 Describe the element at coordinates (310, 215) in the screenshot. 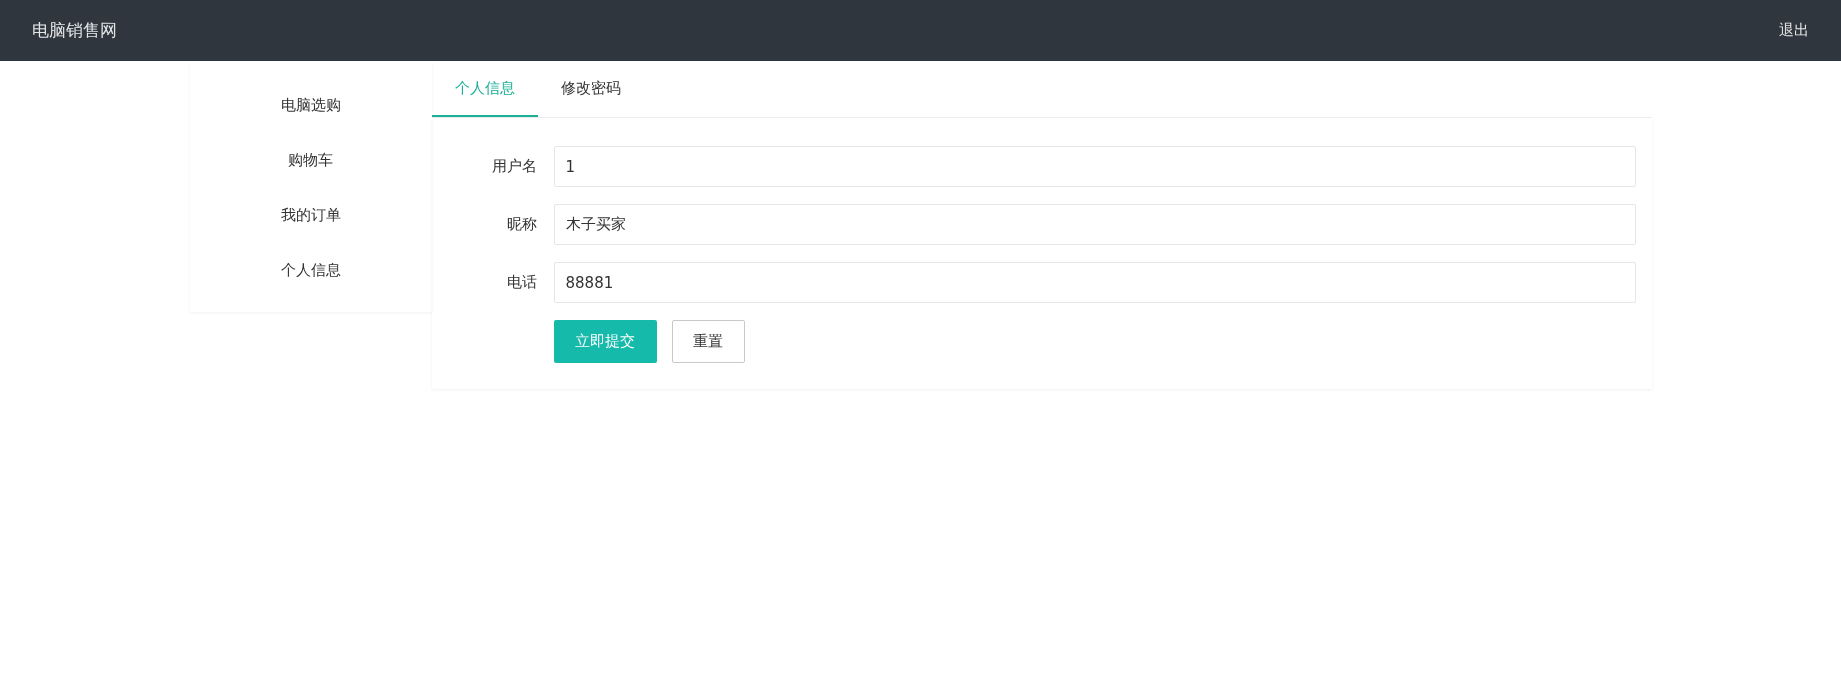

I see `sidebar-item: 我的订单` at that location.